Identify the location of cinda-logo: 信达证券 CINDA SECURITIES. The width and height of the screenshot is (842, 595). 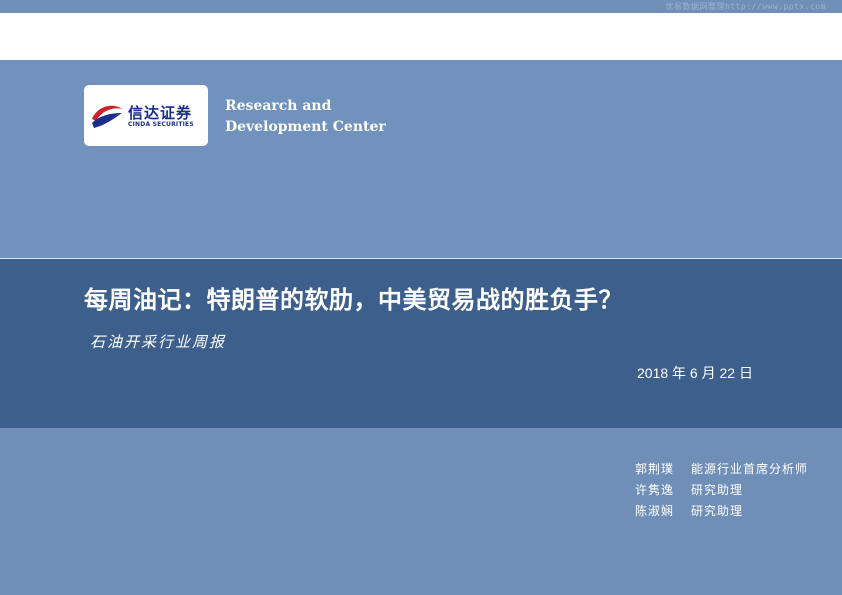
(146, 115).